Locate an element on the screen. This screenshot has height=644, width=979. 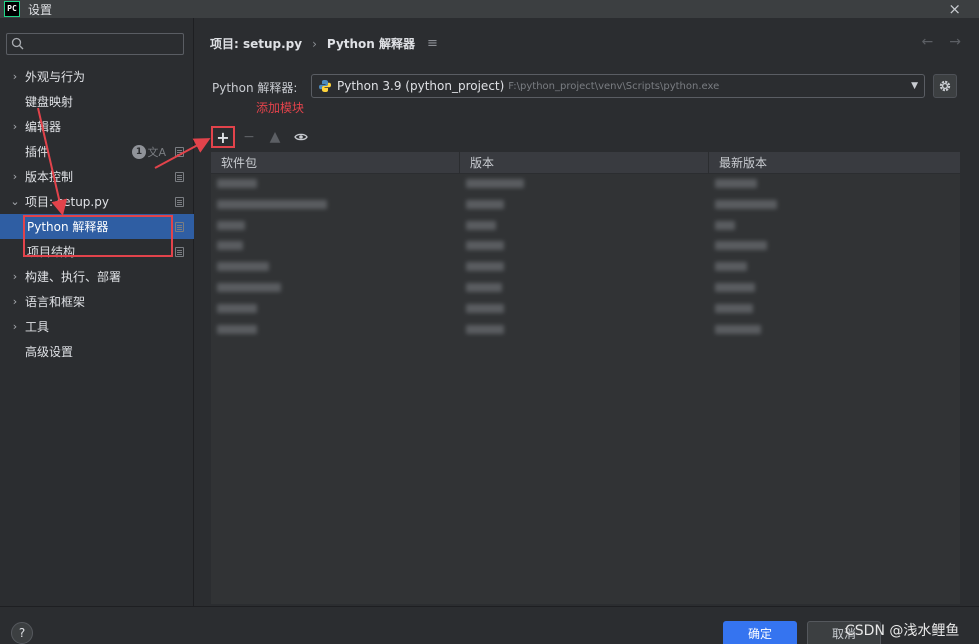
column-header-package: 软件包 is located at coordinates (335, 162).